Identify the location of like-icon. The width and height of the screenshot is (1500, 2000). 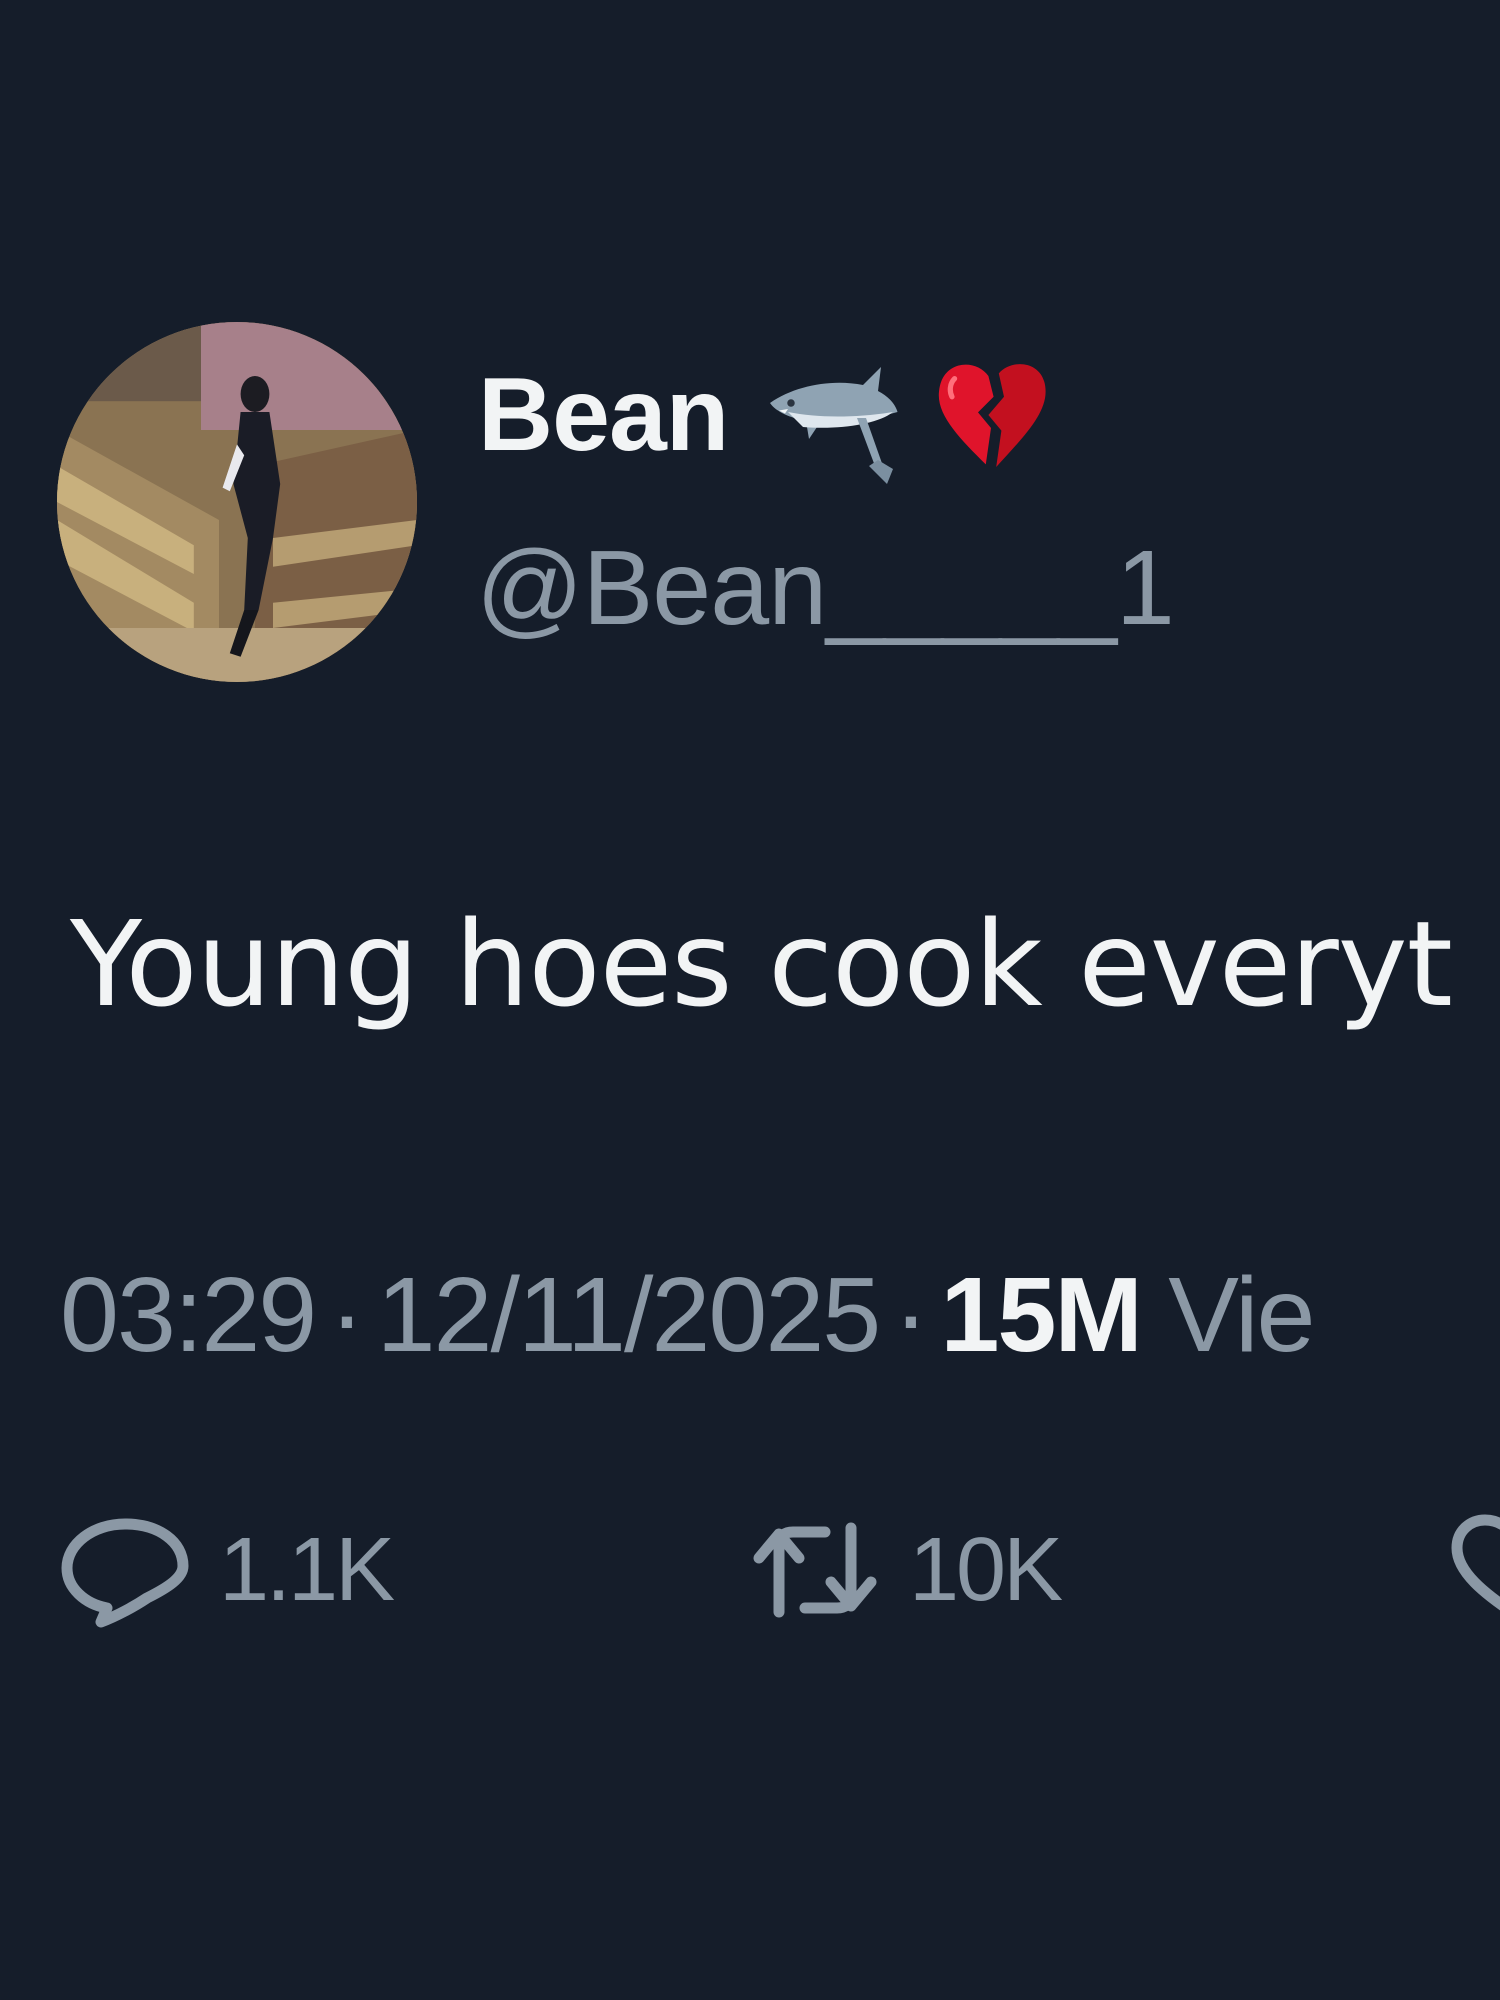
(1472, 1570).